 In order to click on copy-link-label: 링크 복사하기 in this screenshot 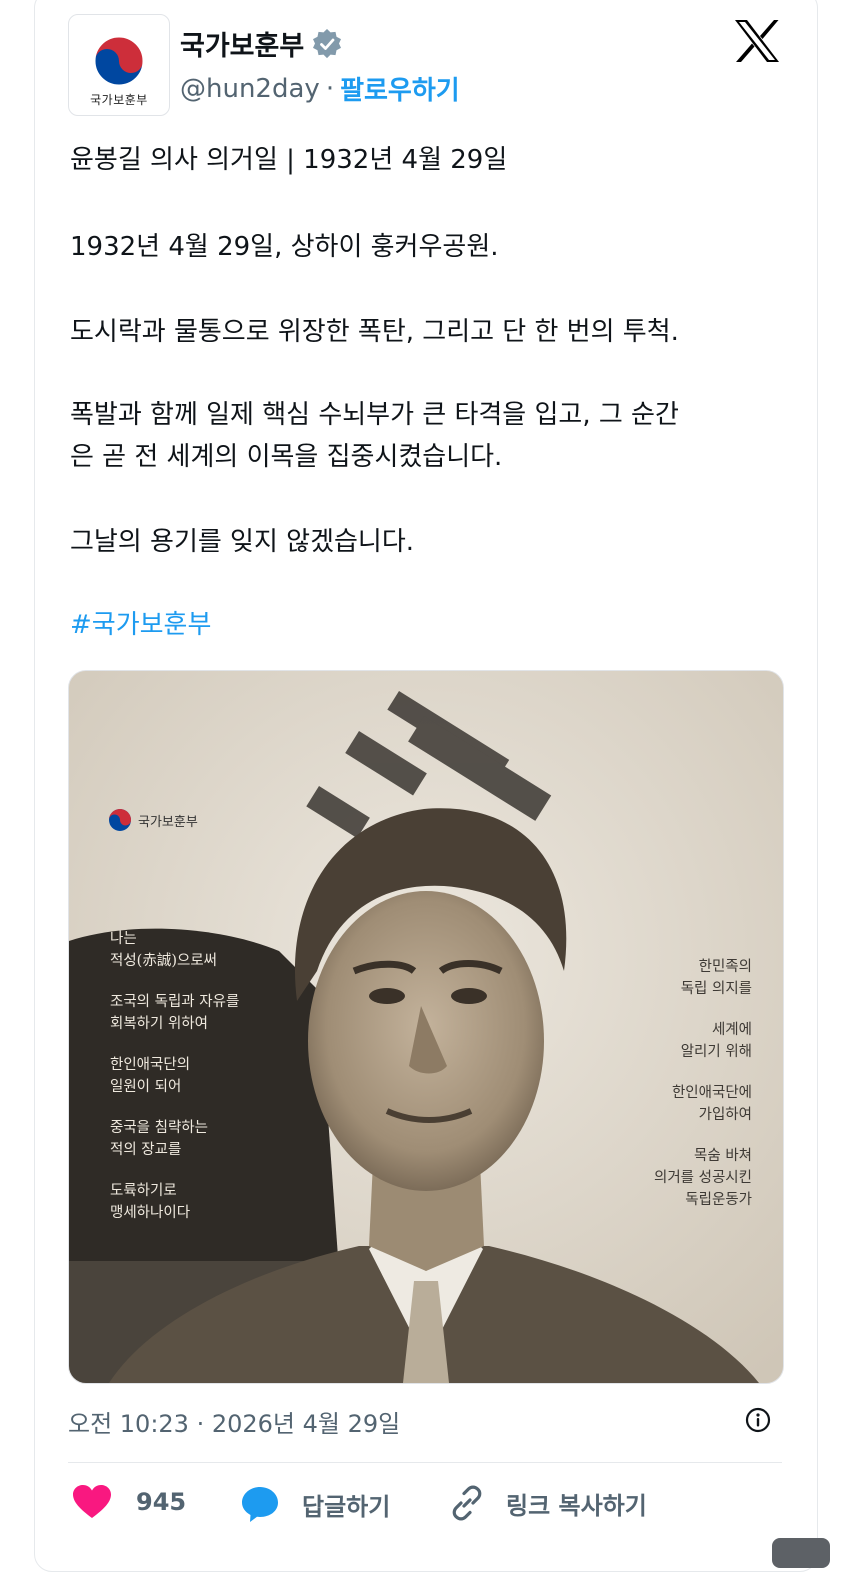, I will do `click(576, 1505)`.